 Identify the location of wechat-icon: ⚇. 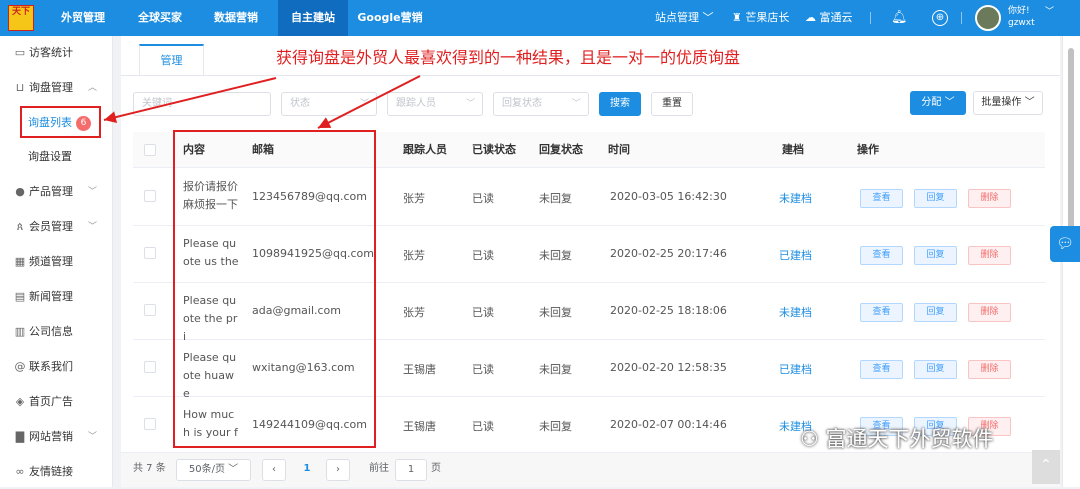
(809, 439).